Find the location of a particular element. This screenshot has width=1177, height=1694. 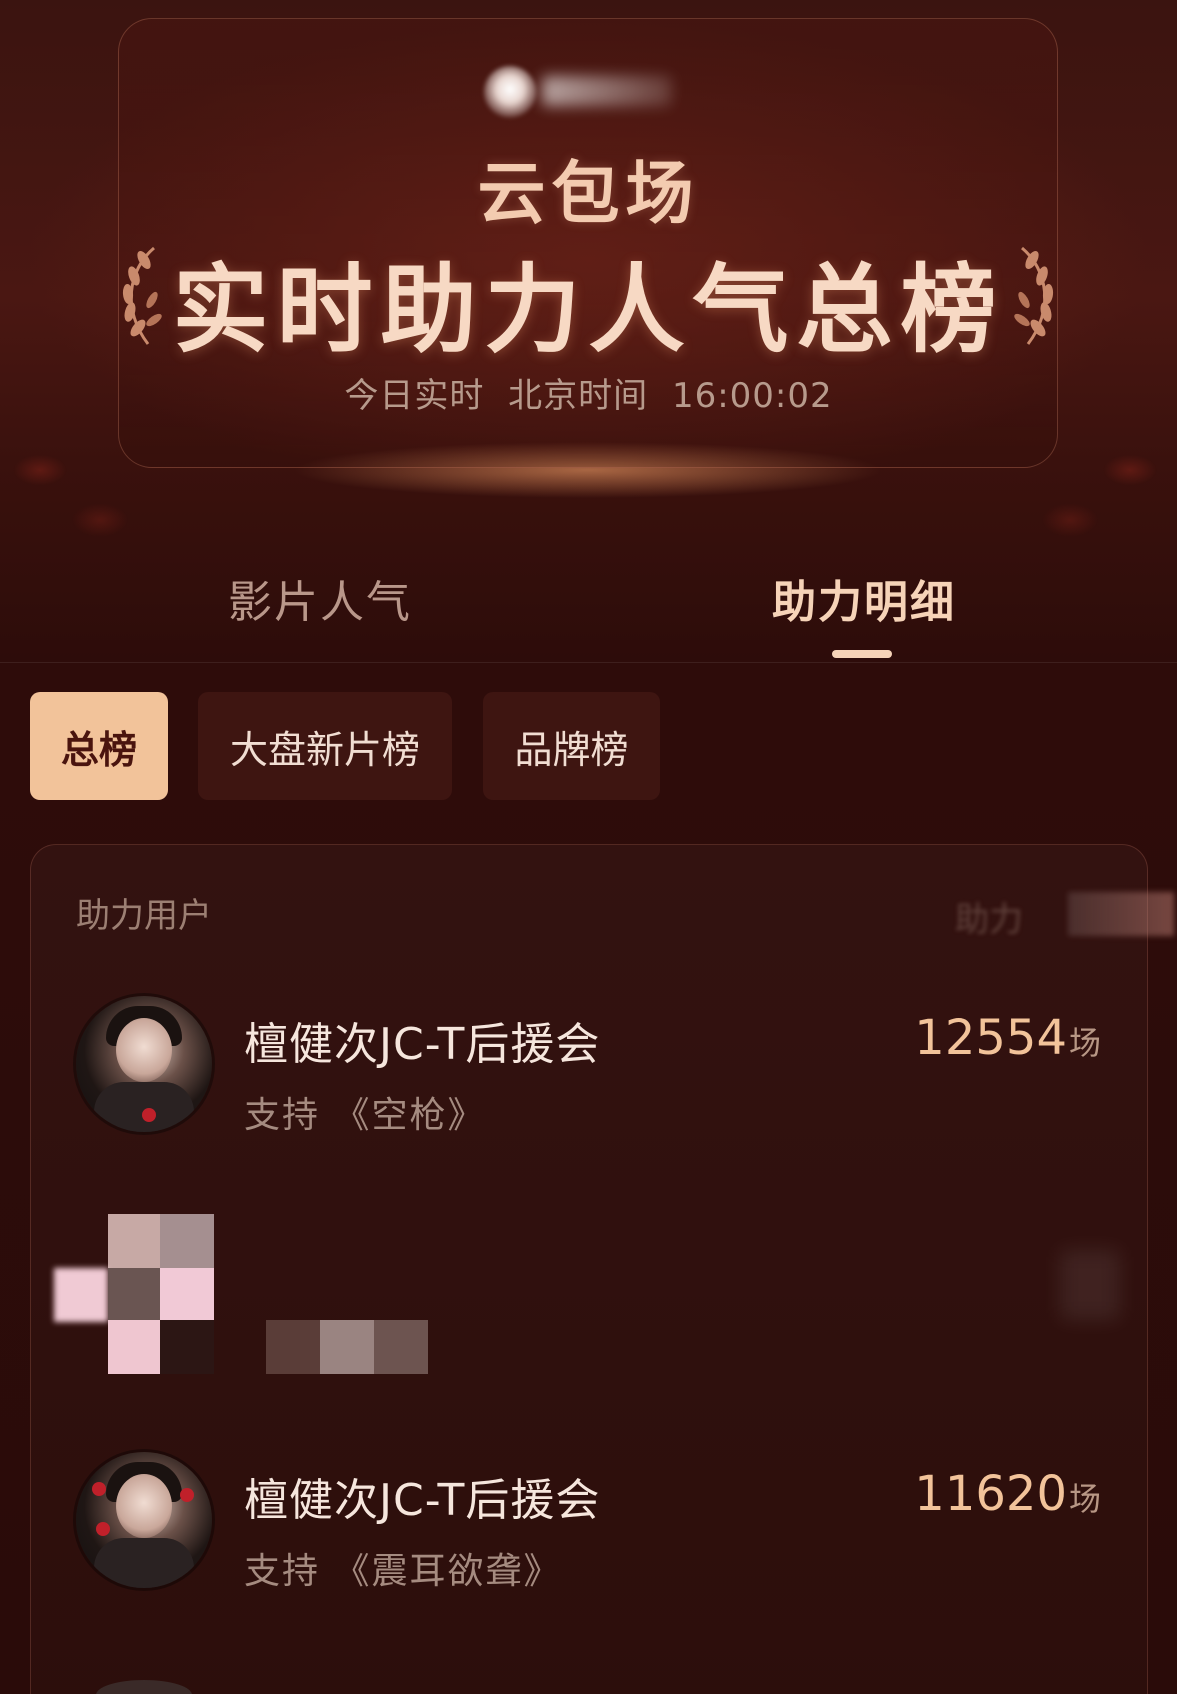

filter-chip-new-releases: 大盘新片榜 is located at coordinates (325, 746).